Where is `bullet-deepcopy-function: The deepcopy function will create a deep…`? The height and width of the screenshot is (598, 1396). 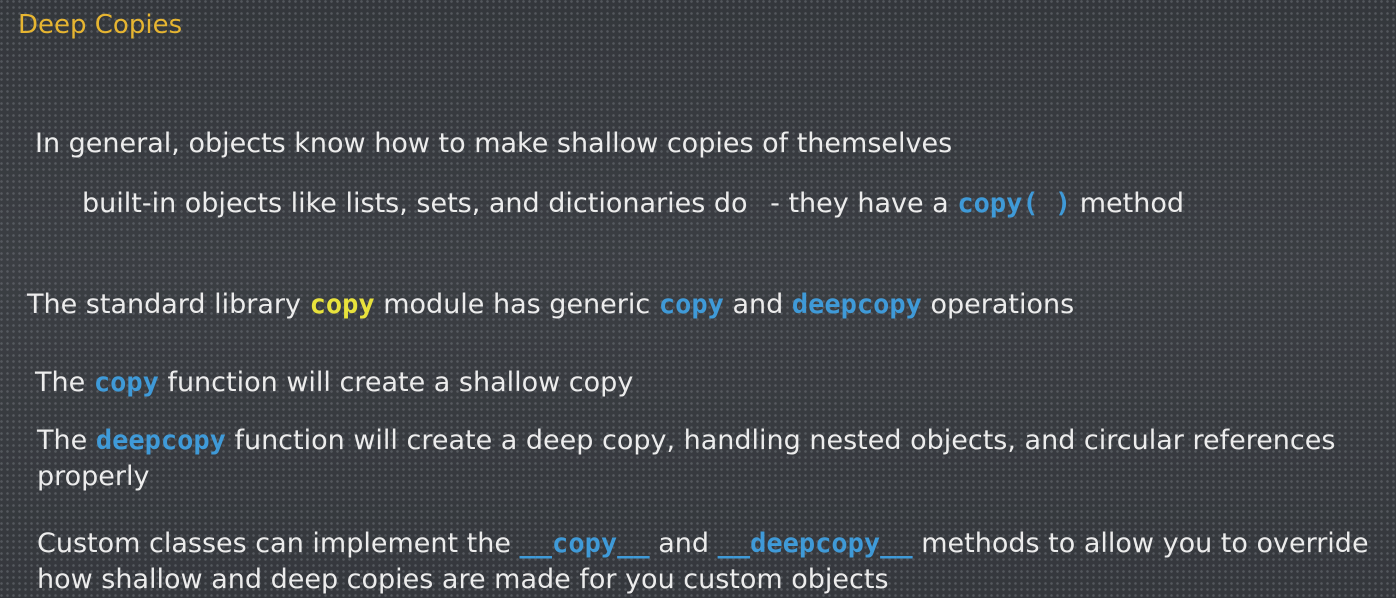 bullet-deepcopy-function: The deepcopy function will create a deep… is located at coordinates (687, 459).